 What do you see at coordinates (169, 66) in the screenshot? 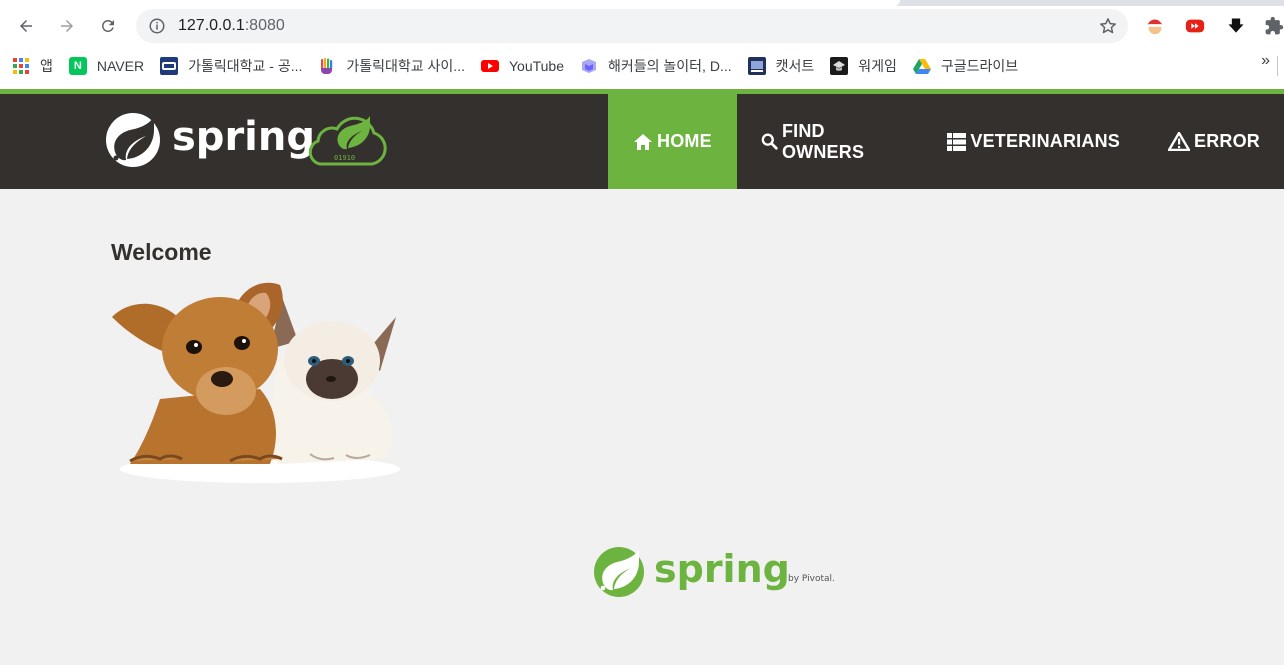
I see `catholic-univ-icon` at bounding box center [169, 66].